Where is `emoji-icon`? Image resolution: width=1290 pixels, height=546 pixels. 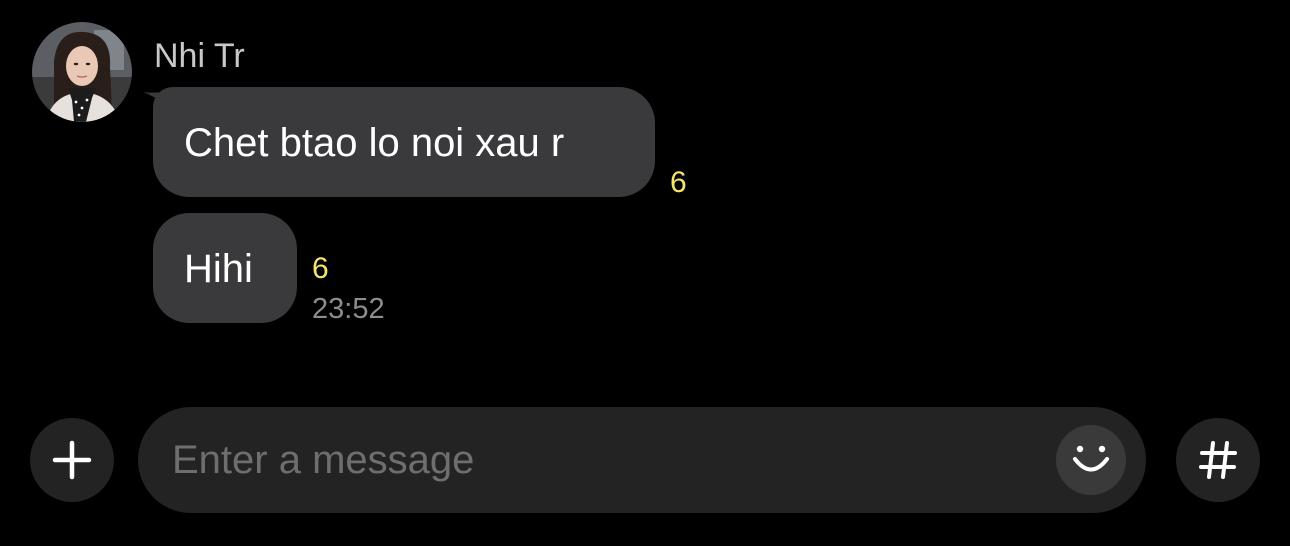 emoji-icon is located at coordinates (1091, 458).